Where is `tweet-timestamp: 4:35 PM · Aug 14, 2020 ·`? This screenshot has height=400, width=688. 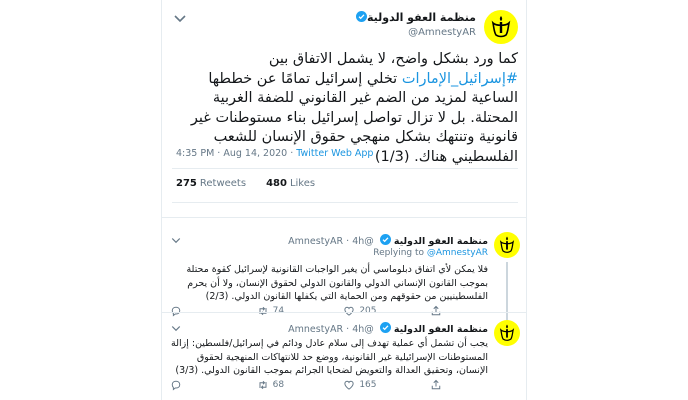
tweet-timestamp: 4:35 PM · Aug 14, 2020 · is located at coordinates (236, 153).